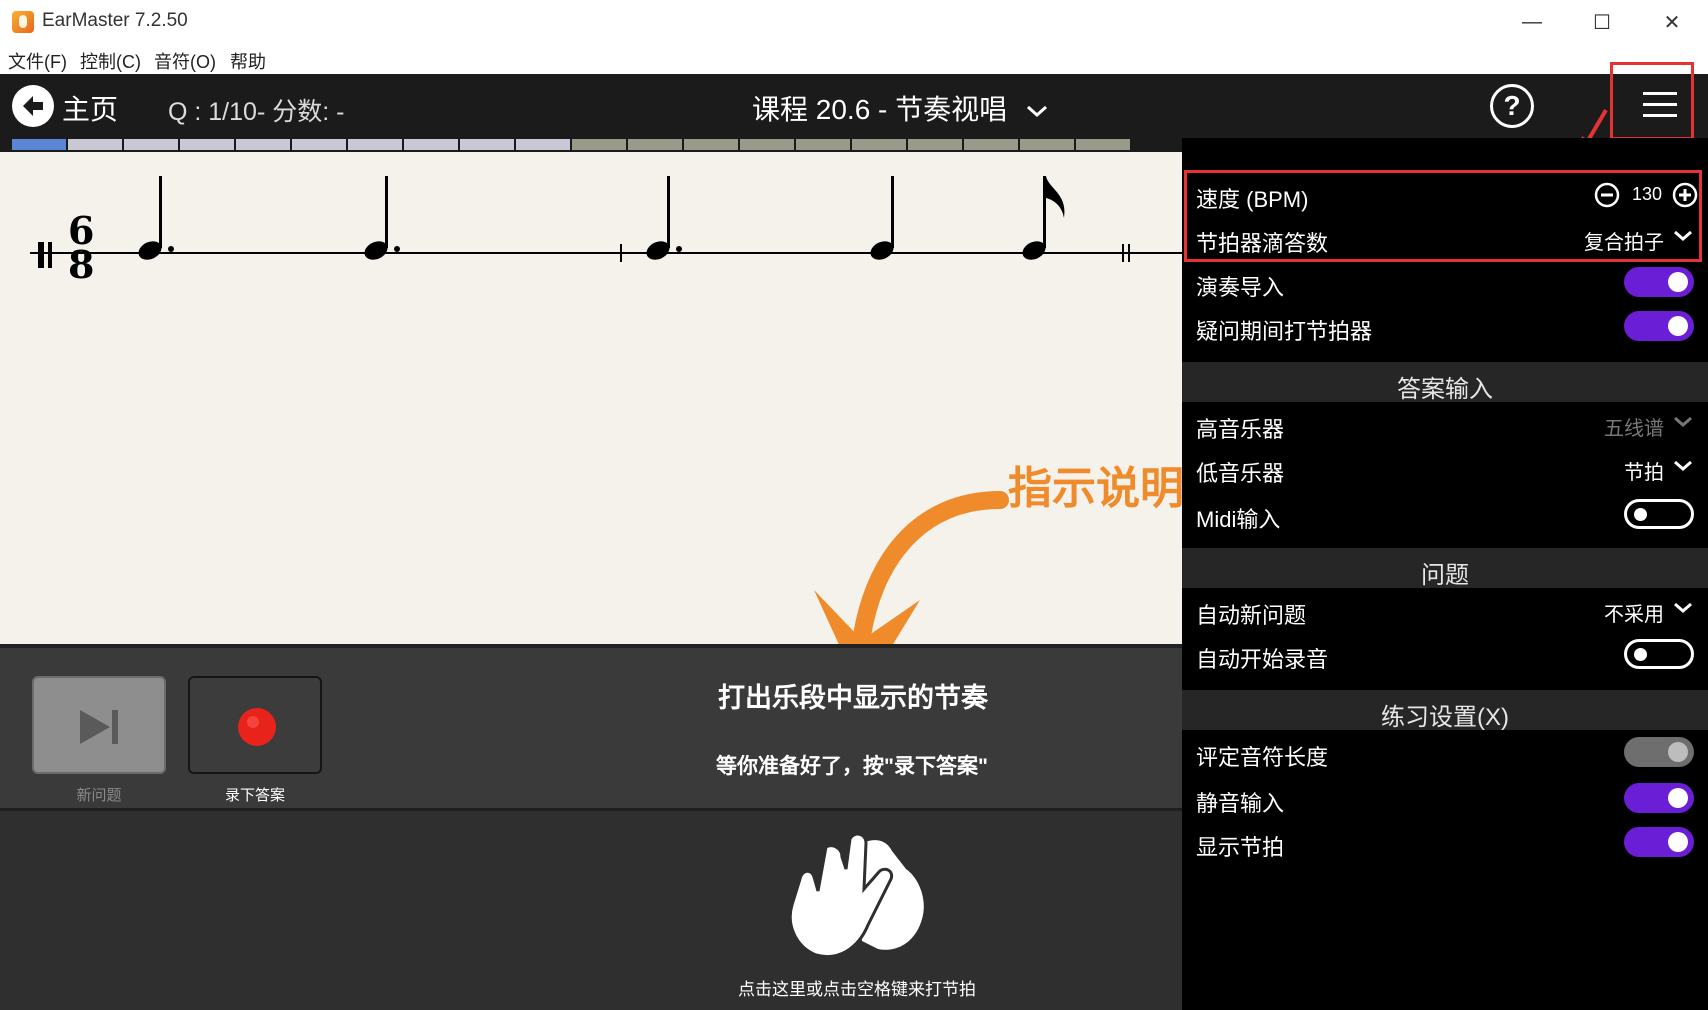  I want to click on new-question-label: 新问题, so click(99, 795).